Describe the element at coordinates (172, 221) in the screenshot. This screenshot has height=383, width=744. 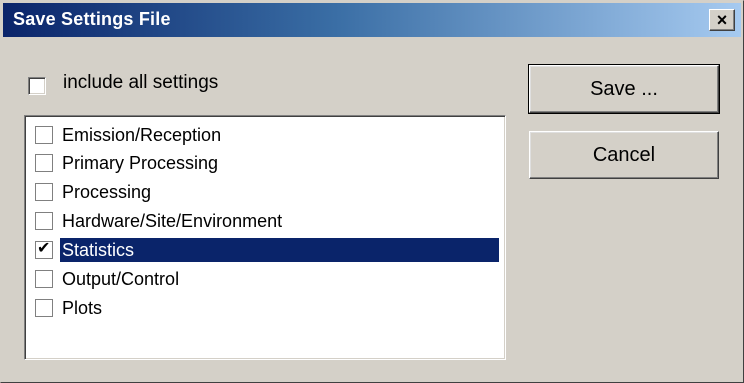
I see `list-item-label: Hardware/Site/Environment` at that location.